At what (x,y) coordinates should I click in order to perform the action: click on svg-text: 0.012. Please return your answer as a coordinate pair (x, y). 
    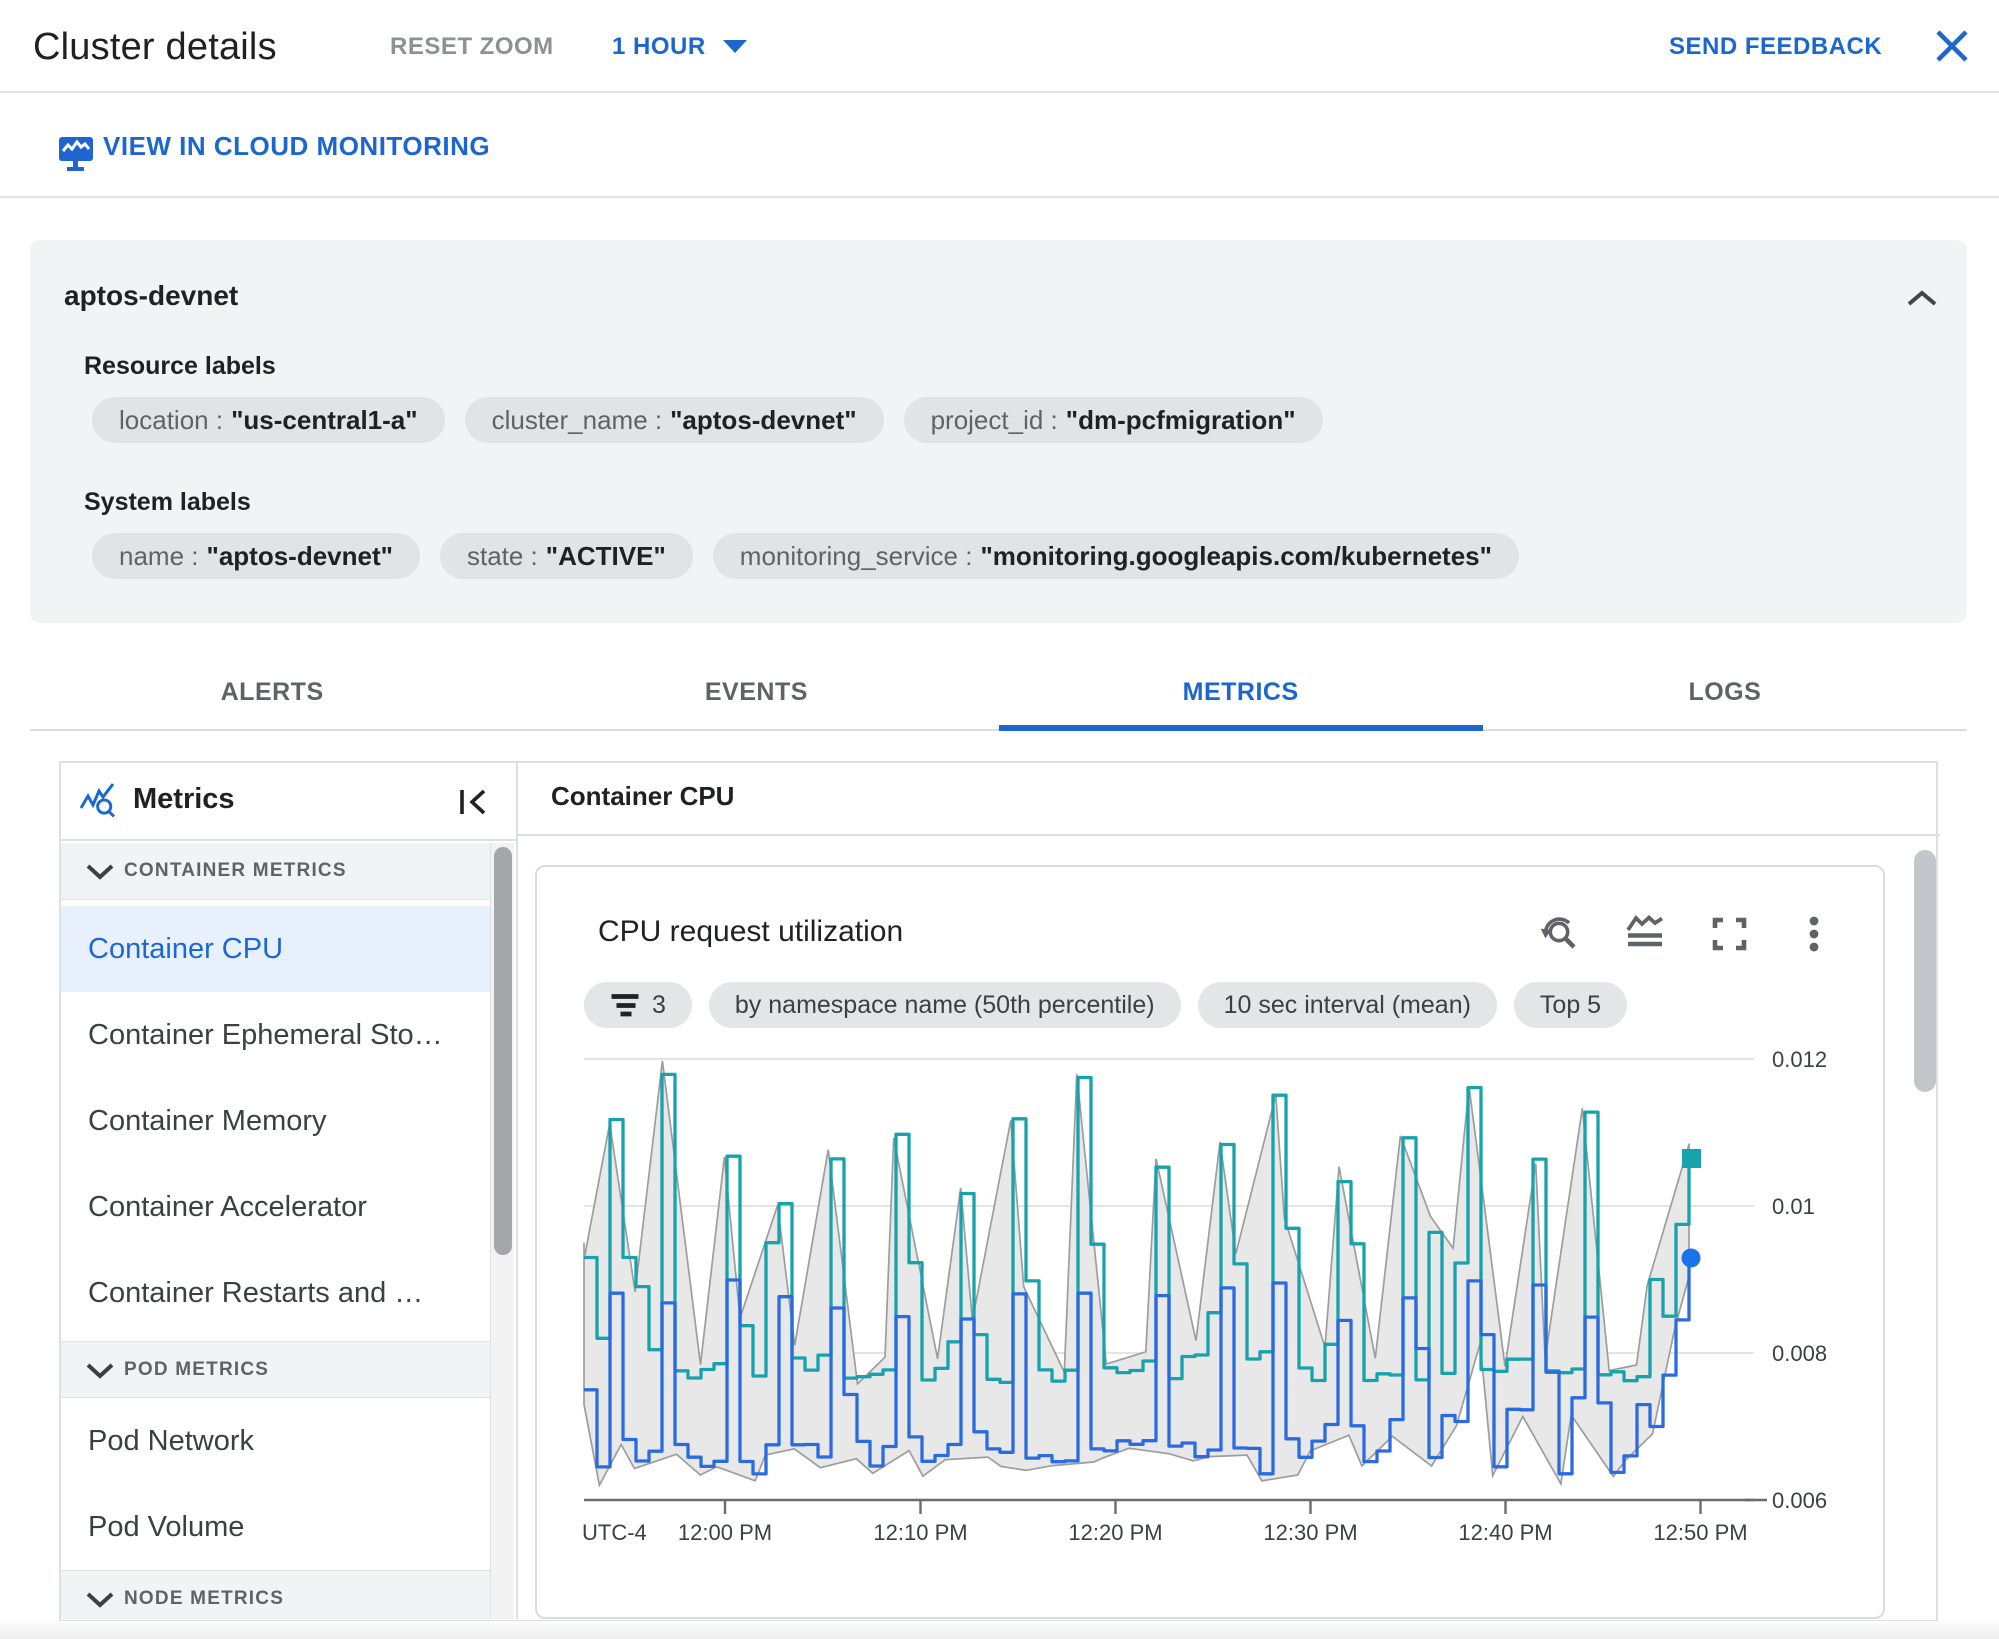
    Looking at the image, I should click on (1799, 1059).